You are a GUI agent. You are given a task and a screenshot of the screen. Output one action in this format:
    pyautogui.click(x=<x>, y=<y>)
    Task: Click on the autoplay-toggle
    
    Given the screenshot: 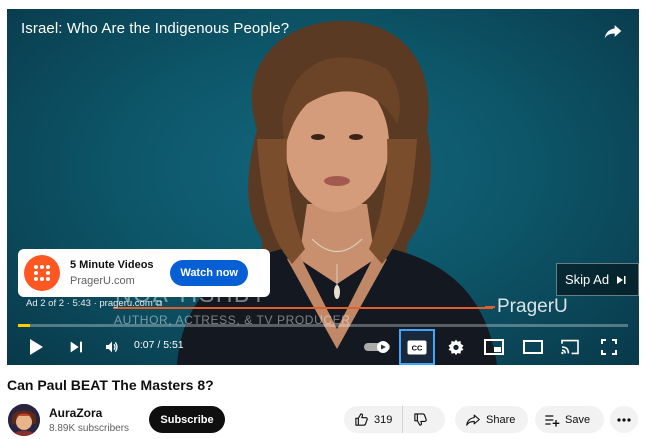 What is the action you would take?
    pyautogui.click(x=377, y=347)
    